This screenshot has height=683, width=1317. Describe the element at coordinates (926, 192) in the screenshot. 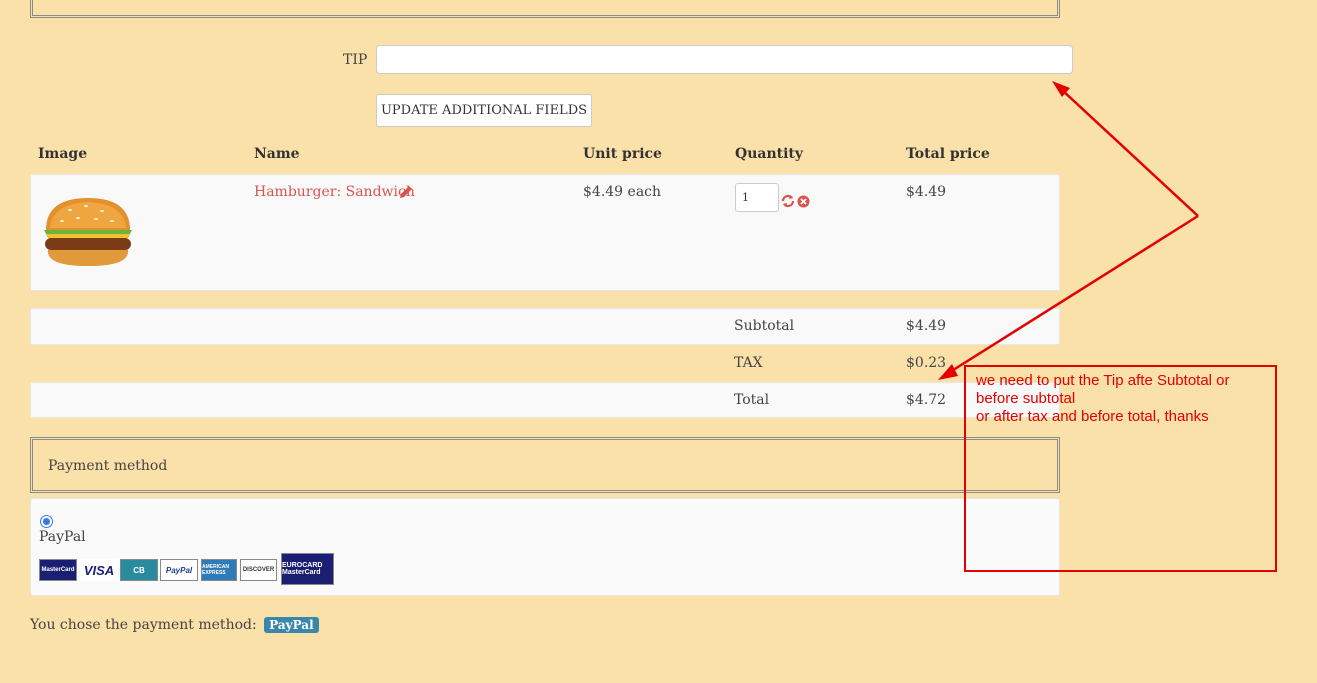

I see `row-total: $4.49` at that location.